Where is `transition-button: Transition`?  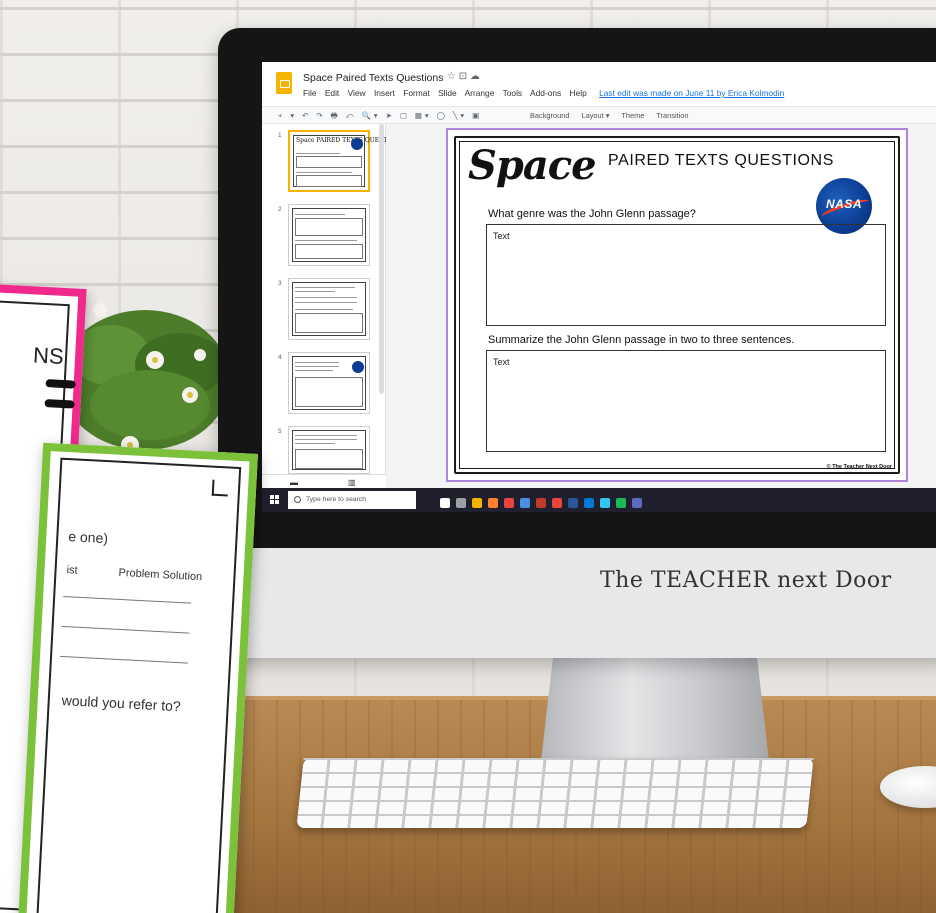 transition-button: Transition is located at coordinates (672, 115).